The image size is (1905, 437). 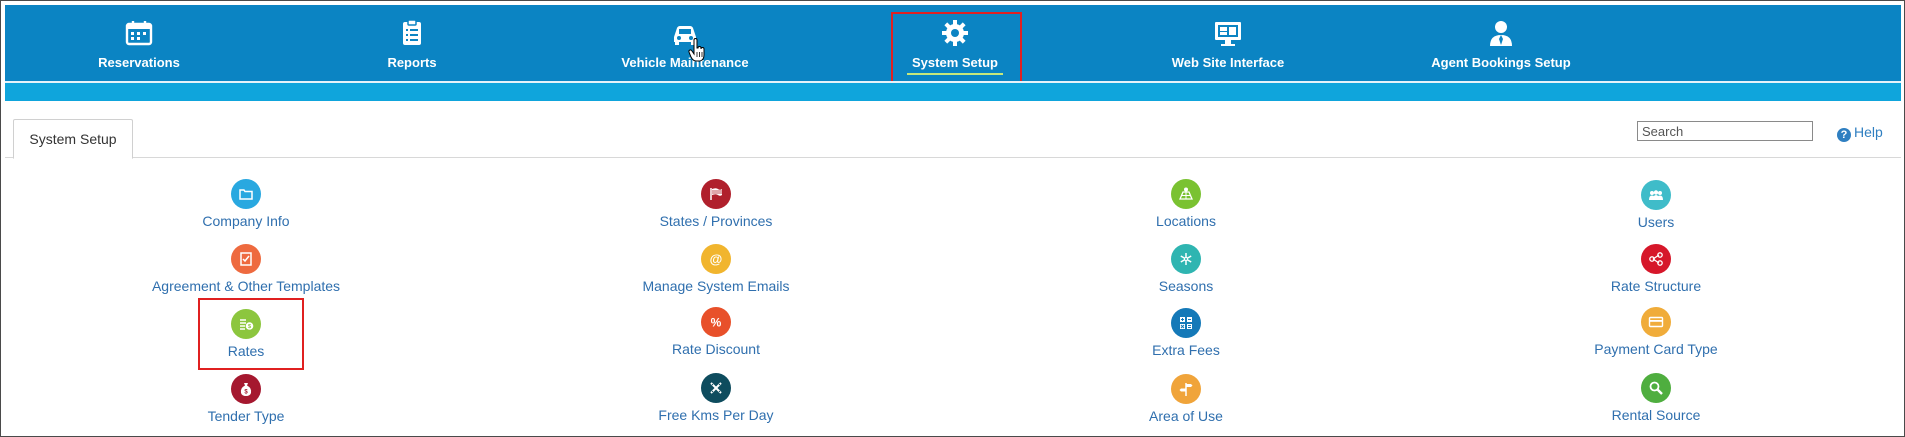 I want to click on setup-item-label: Free Kms Per Day, so click(x=716, y=415).